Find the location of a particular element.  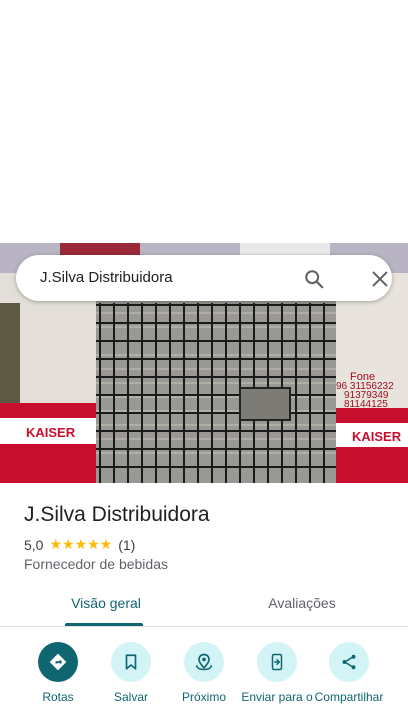

place-title: J.Silva Distribuidora is located at coordinates (117, 514).